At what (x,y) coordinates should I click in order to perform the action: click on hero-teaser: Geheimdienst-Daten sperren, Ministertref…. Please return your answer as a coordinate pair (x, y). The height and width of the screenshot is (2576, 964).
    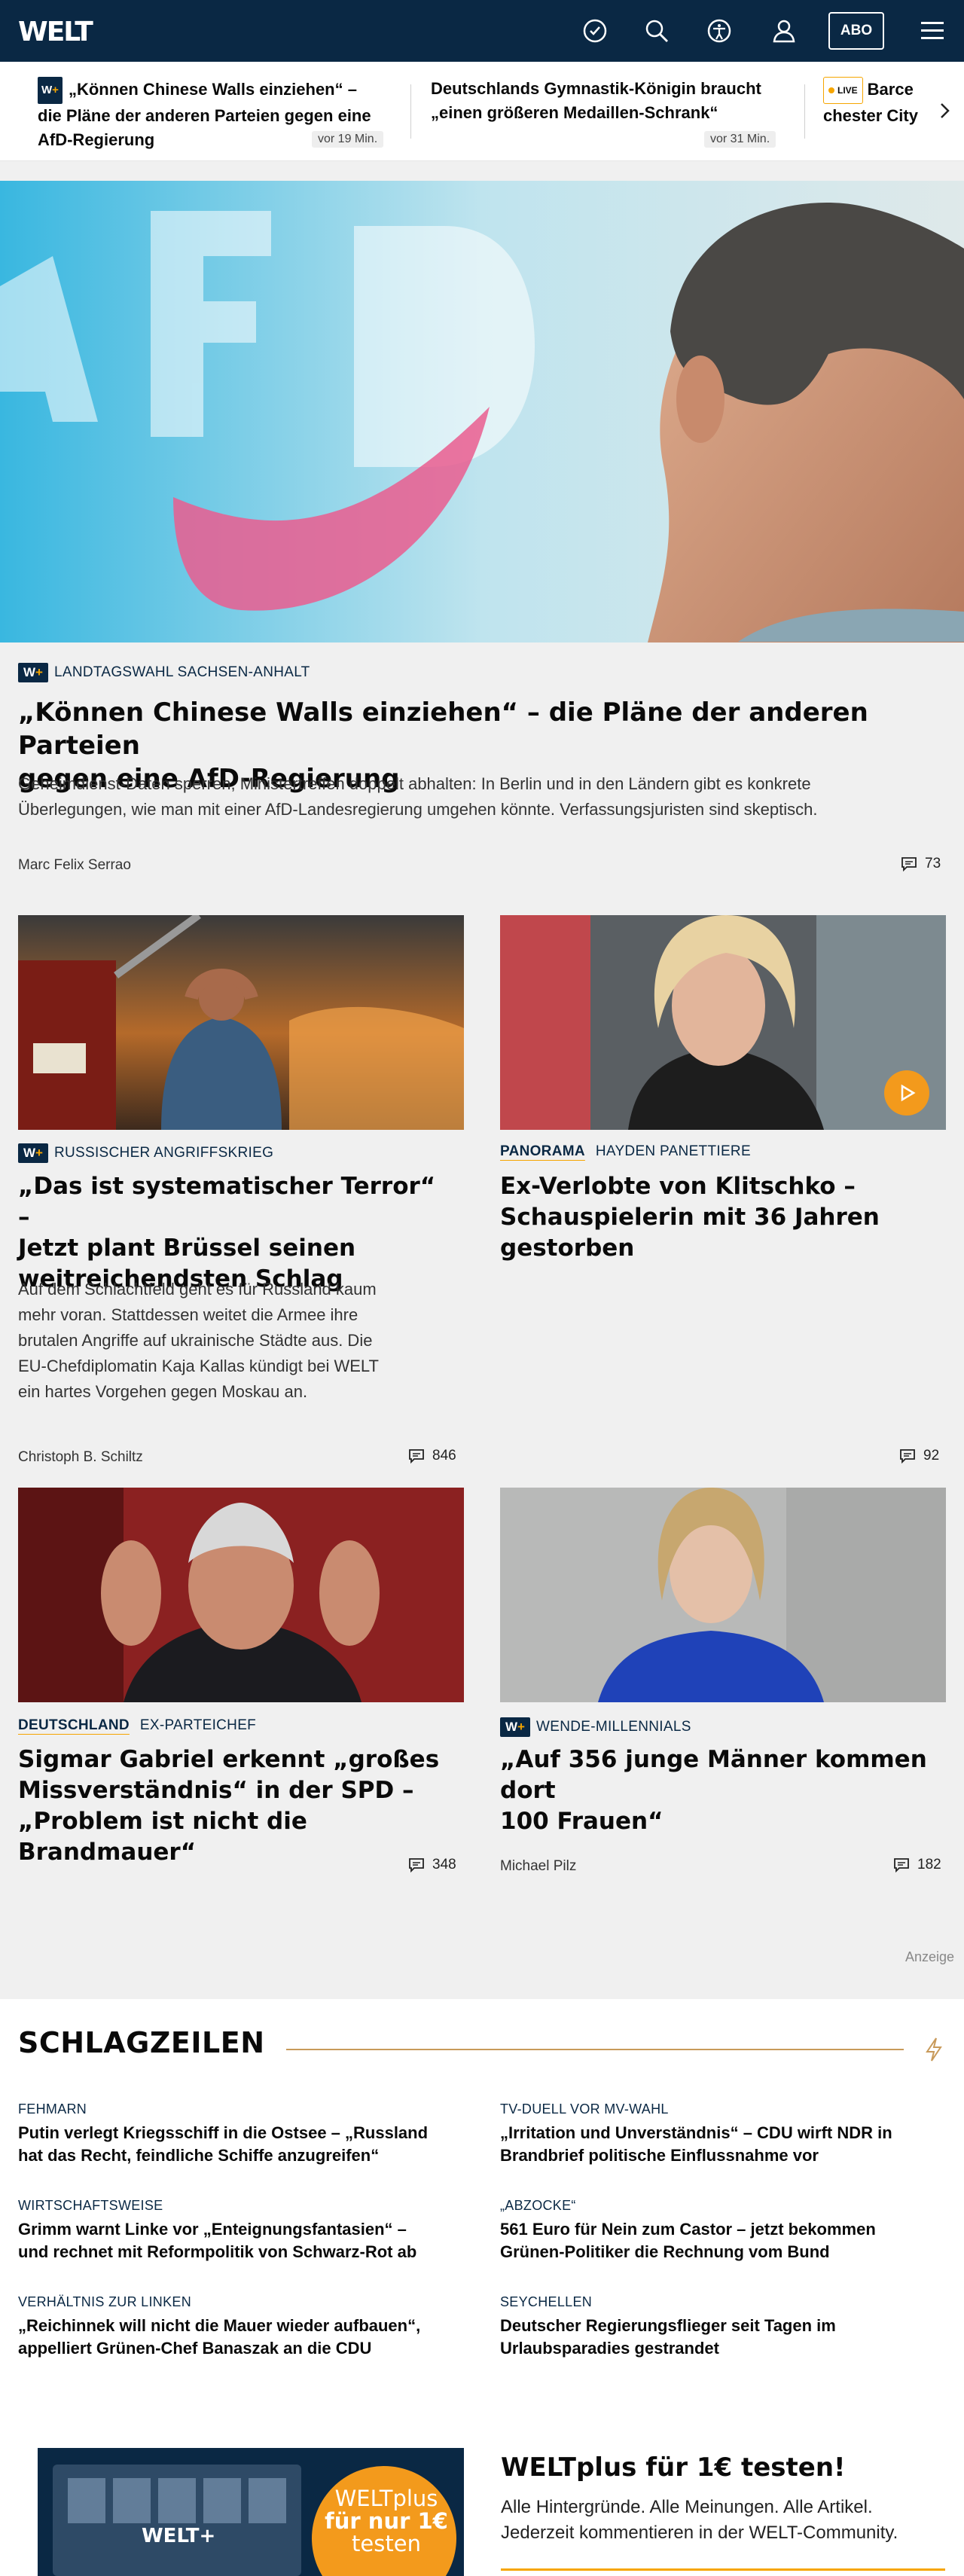
    Looking at the image, I should click on (418, 796).